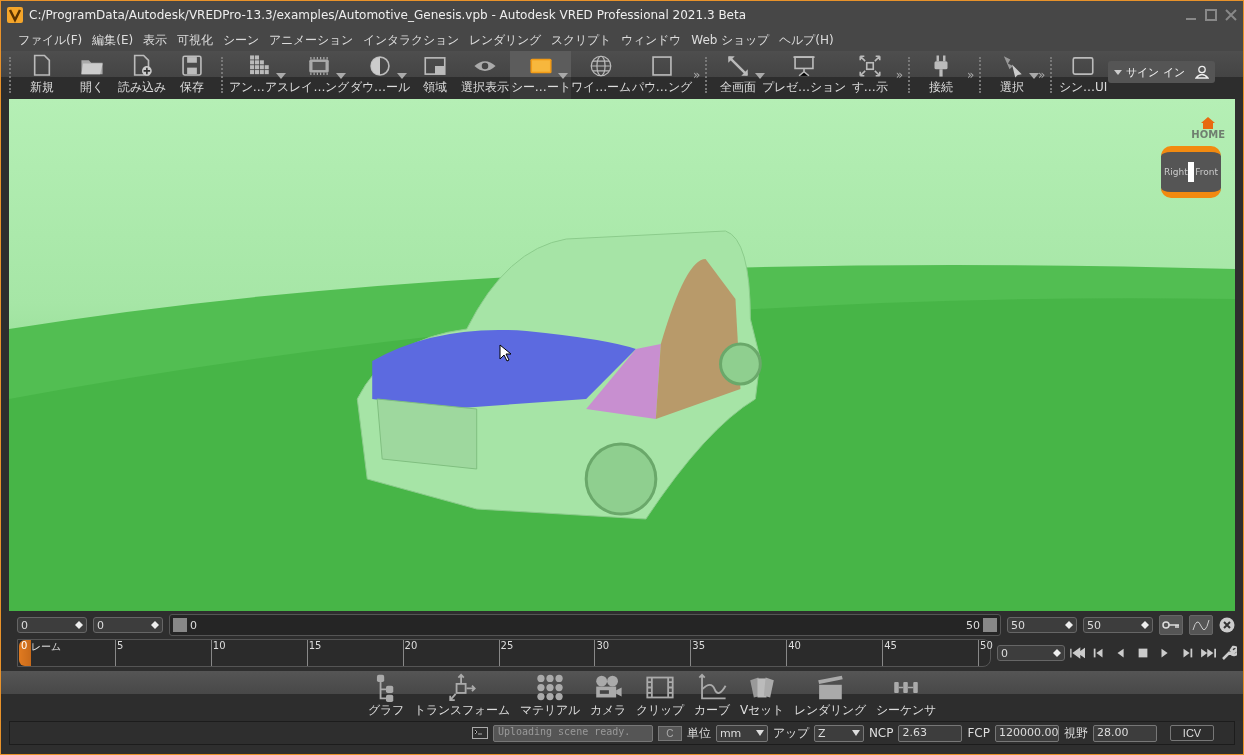 This screenshot has height=755, width=1244. What do you see at coordinates (830, 696) in the screenshot?
I see `module-button: レンダリング` at bounding box center [830, 696].